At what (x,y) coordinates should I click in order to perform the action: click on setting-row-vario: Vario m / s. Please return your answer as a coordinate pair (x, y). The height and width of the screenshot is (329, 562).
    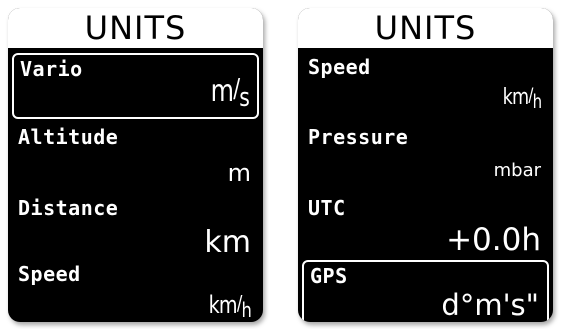
    Looking at the image, I should click on (135, 86).